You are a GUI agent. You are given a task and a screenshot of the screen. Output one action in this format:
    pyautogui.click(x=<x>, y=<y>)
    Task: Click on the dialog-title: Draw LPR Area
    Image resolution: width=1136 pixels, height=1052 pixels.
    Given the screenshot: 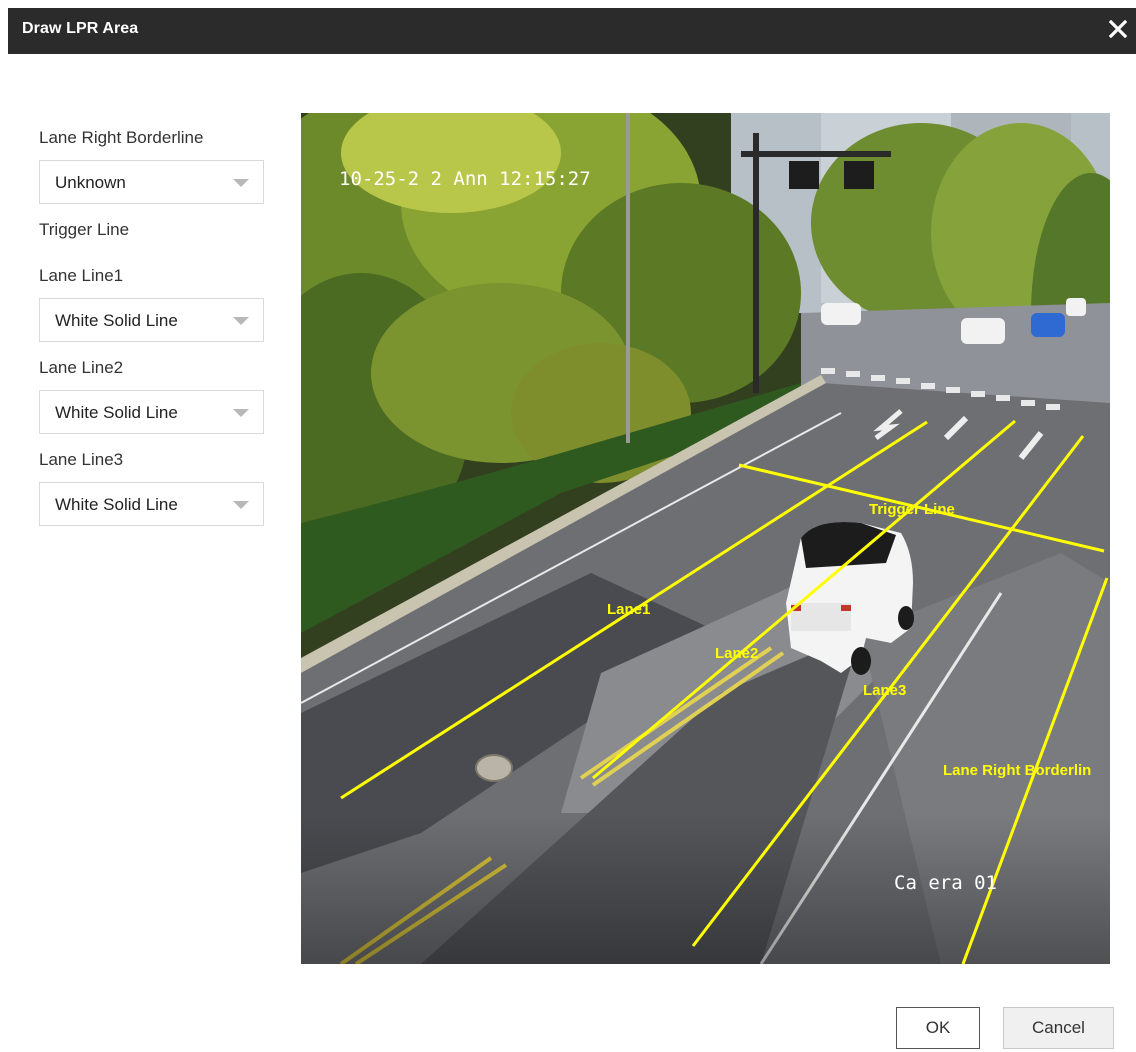 What is the action you would take?
    pyautogui.click(x=80, y=28)
    